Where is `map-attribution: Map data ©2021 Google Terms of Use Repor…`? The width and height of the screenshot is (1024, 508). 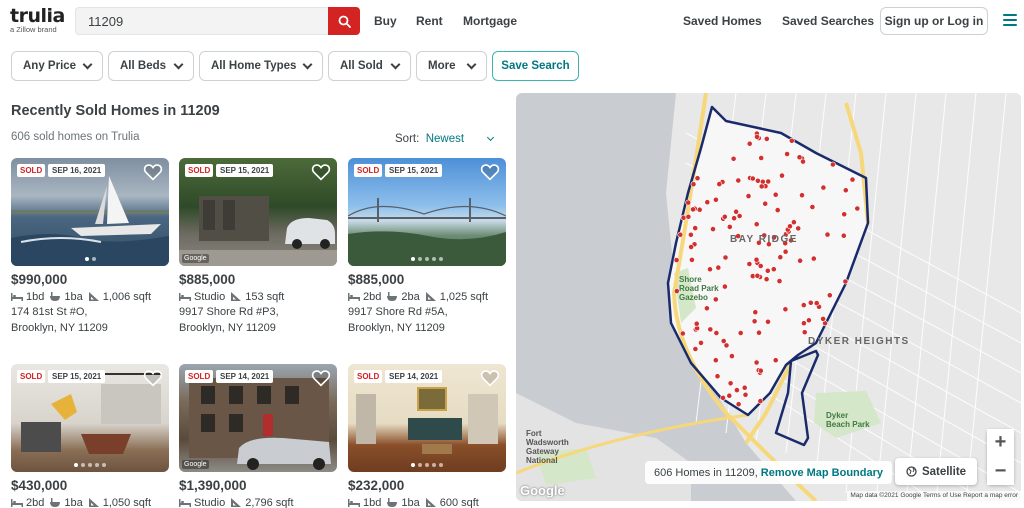 map-attribution: Map data ©2021 Google Terms of Use Repor… is located at coordinates (934, 496).